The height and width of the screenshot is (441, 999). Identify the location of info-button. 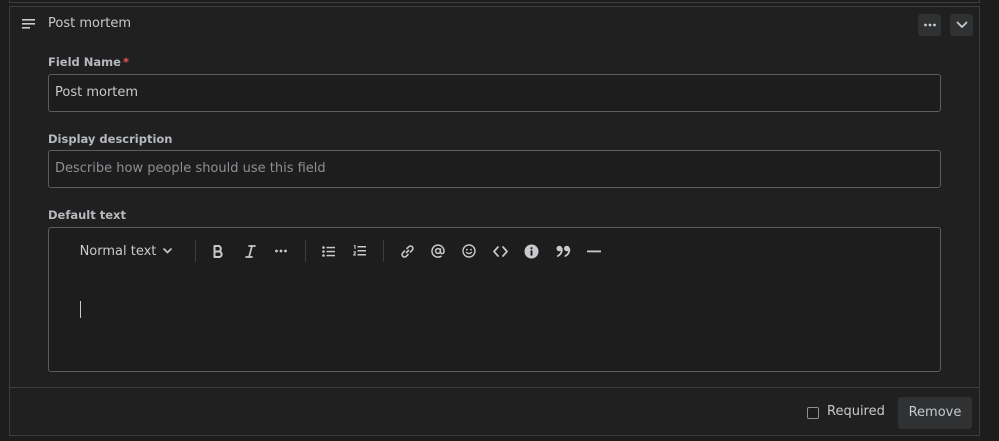
(531, 251).